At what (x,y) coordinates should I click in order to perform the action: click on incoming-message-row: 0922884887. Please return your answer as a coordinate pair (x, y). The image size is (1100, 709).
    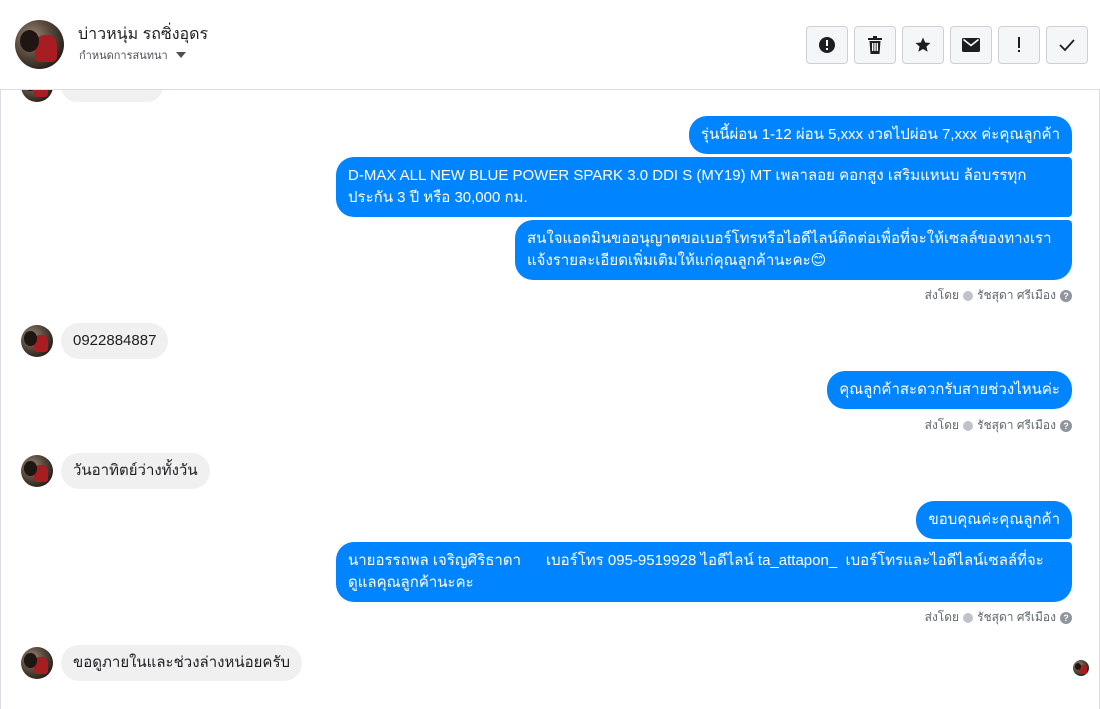
    Looking at the image, I should click on (95, 341).